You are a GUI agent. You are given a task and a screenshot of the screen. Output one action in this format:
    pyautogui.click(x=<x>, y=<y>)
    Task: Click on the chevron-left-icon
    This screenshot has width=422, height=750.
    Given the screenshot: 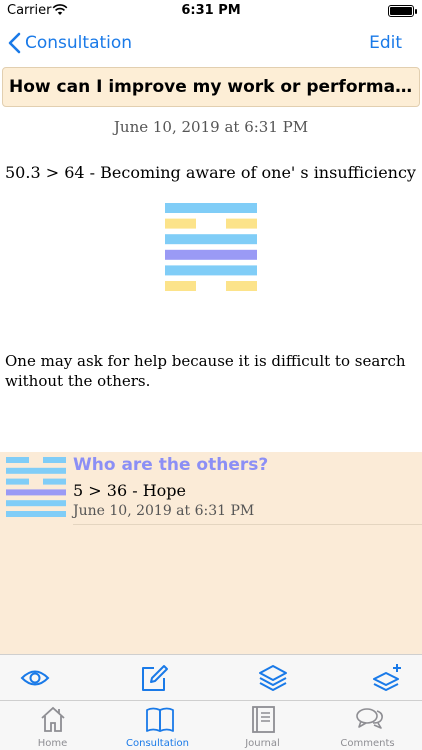 What is the action you would take?
    pyautogui.click(x=14, y=43)
    